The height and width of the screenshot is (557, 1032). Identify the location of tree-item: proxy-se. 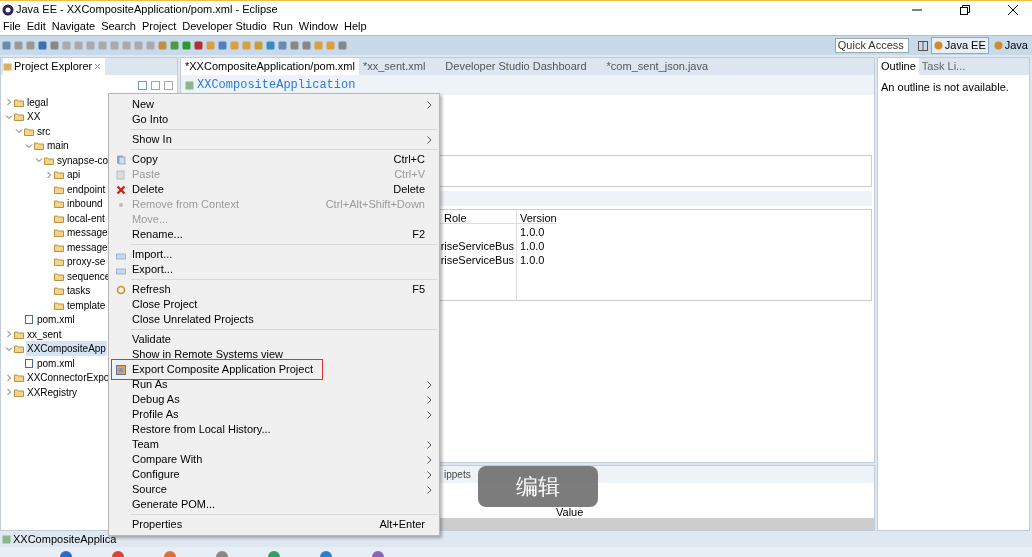
(86, 262).